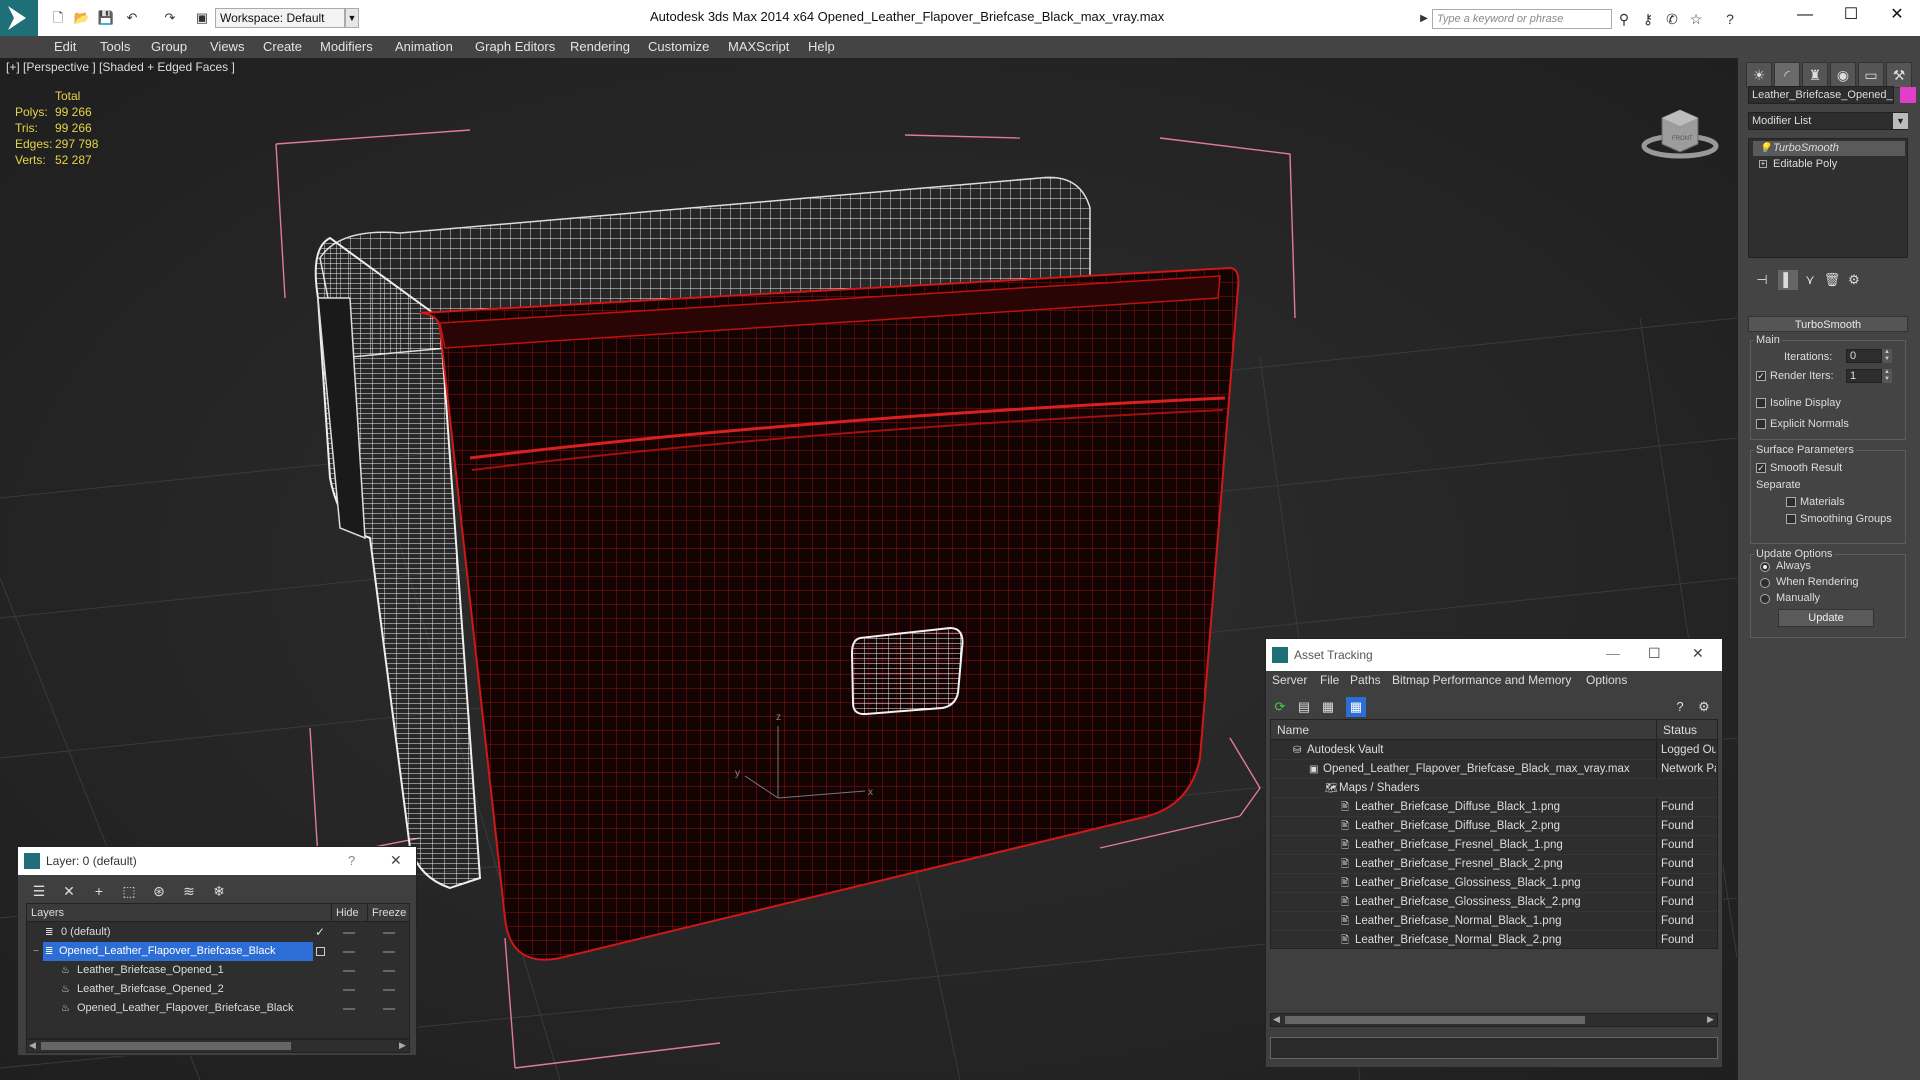 This screenshot has width=1920, height=1080. I want to click on set-current-box, so click(320, 951).